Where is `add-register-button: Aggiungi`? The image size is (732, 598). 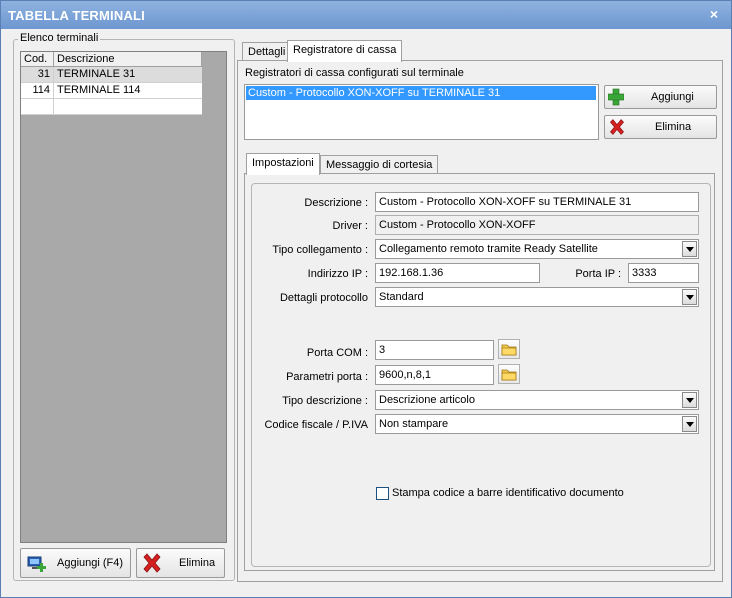 add-register-button: Aggiungi is located at coordinates (660, 97).